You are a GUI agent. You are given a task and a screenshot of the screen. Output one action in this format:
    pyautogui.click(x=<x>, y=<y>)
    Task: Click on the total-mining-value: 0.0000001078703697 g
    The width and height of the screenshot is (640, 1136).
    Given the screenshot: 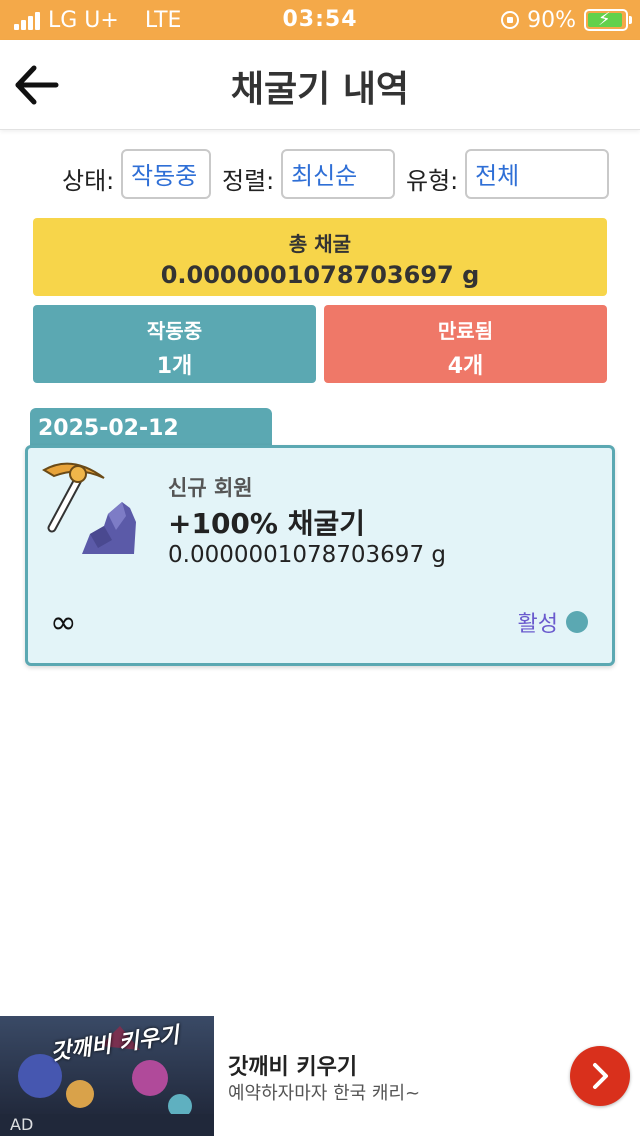 What is the action you would take?
    pyautogui.click(x=320, y=275)
    